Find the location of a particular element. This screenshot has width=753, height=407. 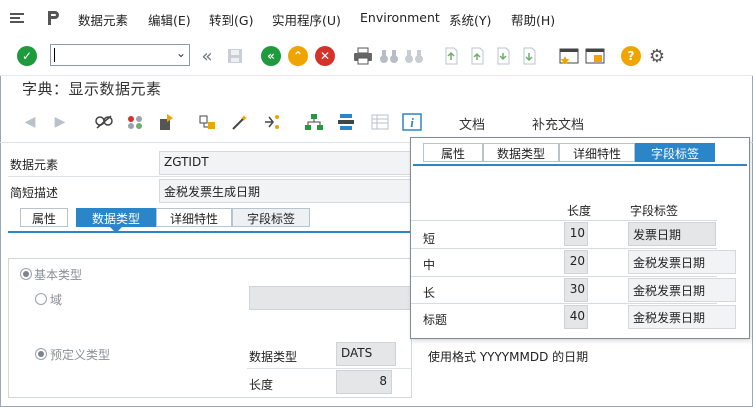

find-next-button is located at coordinates (414, 56).